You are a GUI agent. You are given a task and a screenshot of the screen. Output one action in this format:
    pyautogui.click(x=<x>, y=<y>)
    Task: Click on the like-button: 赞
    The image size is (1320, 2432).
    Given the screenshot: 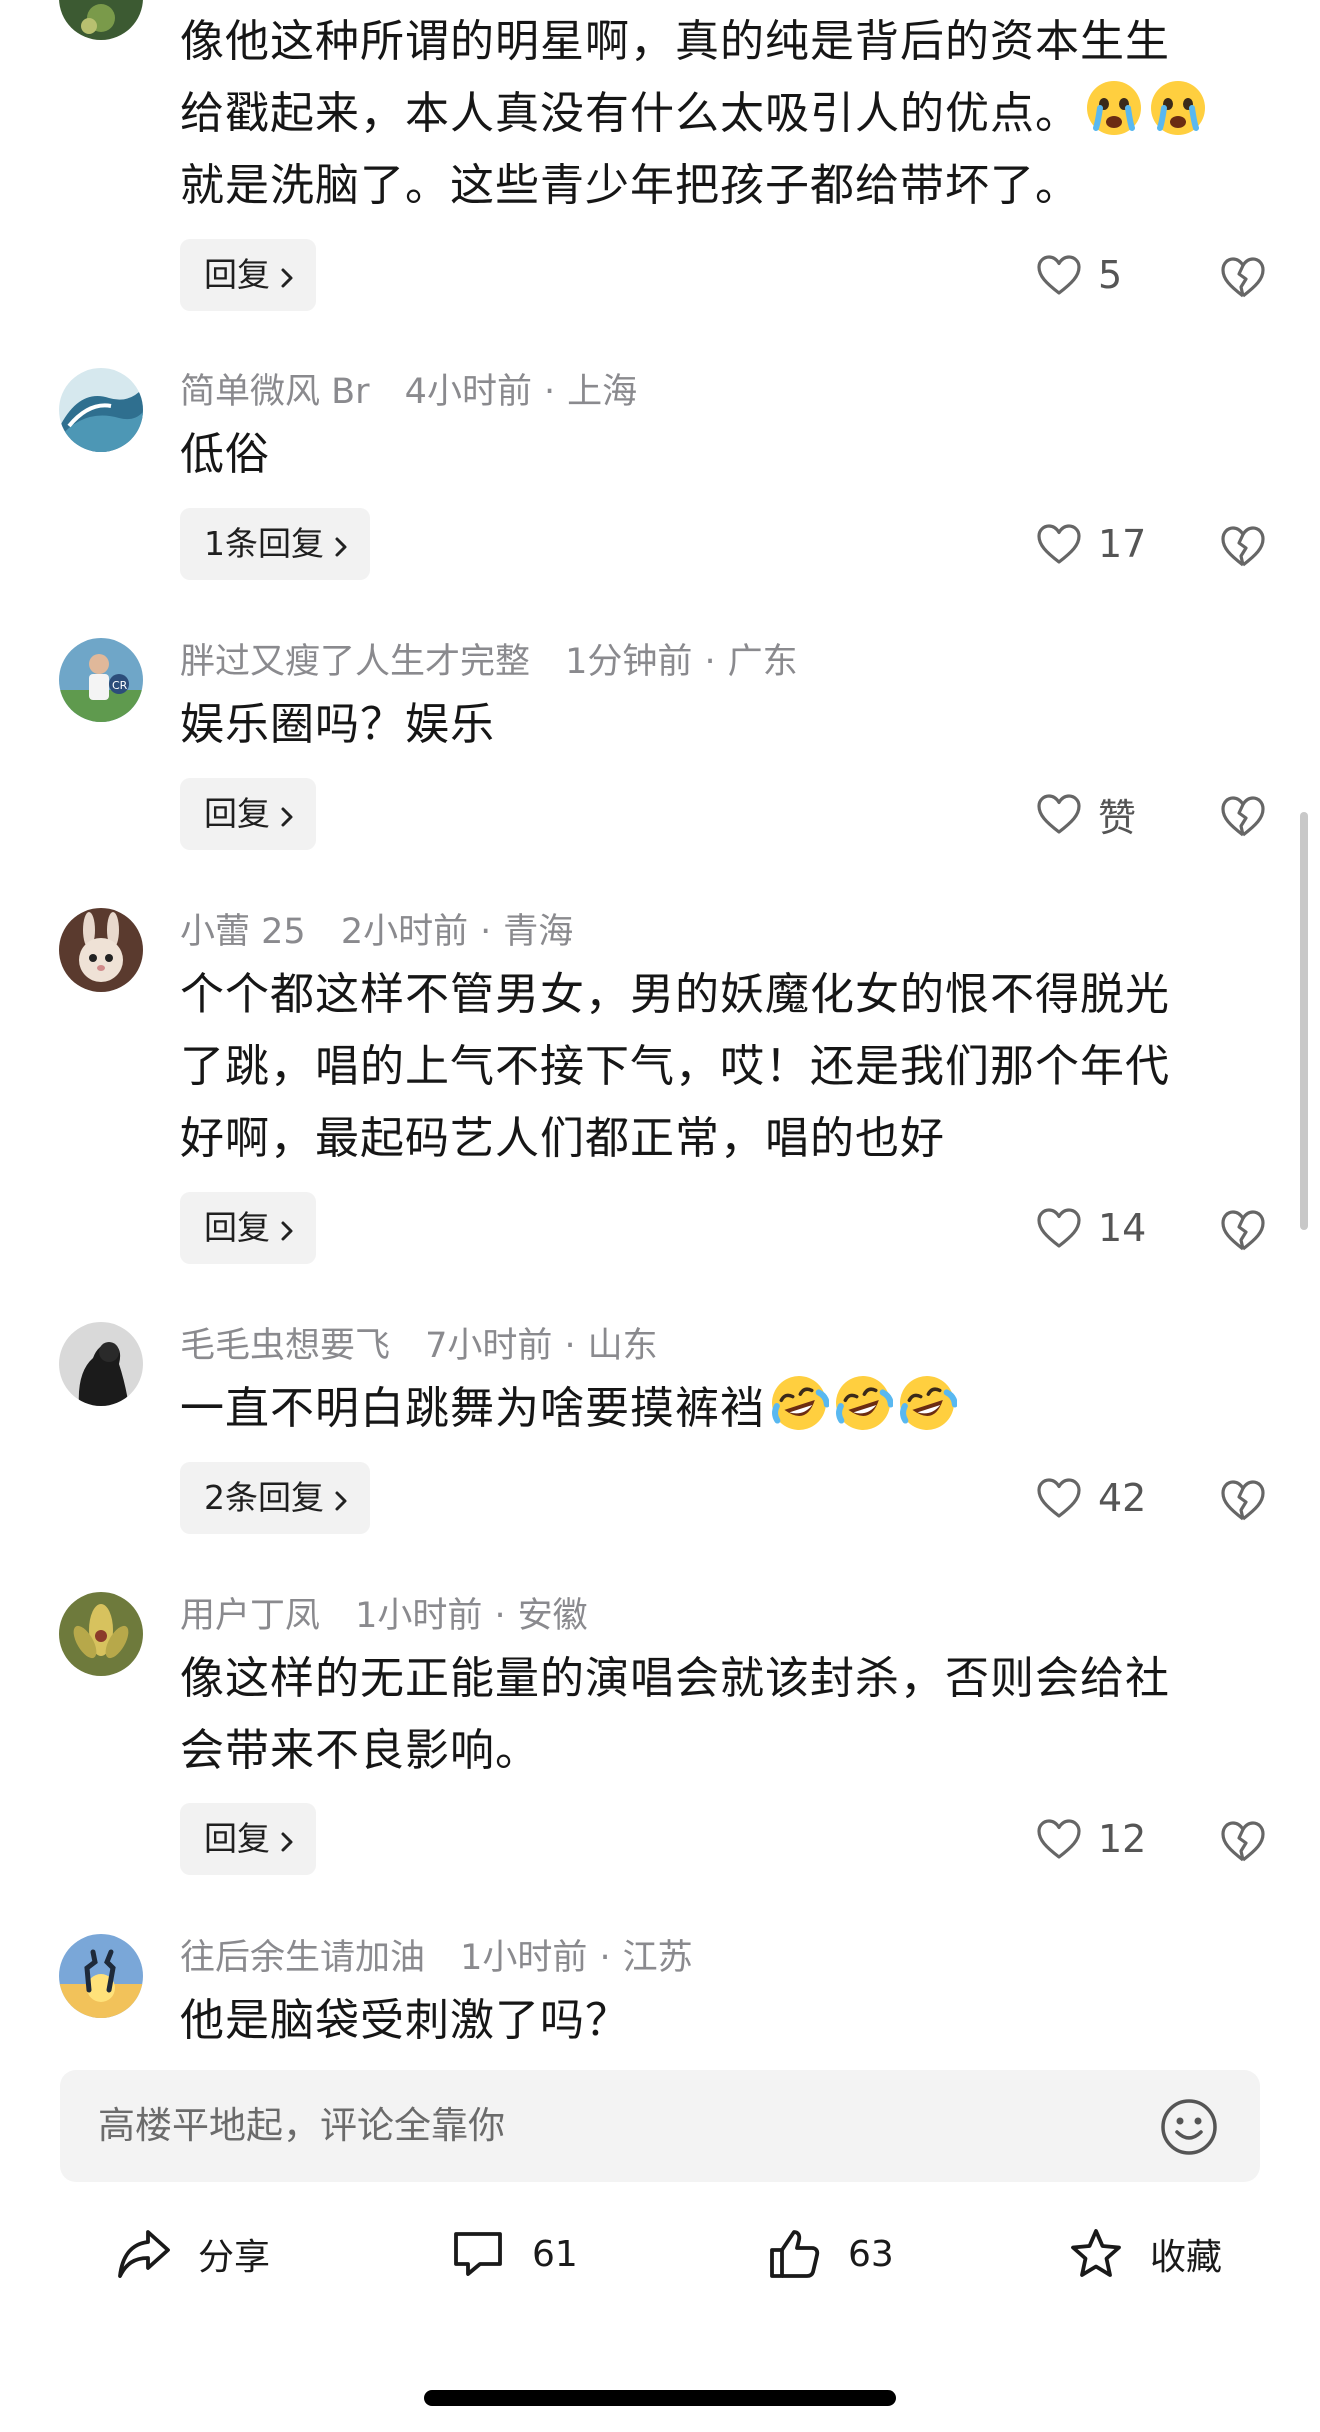 What is the action you would take?
    pyautogui.click(x=1086, y=814)
    